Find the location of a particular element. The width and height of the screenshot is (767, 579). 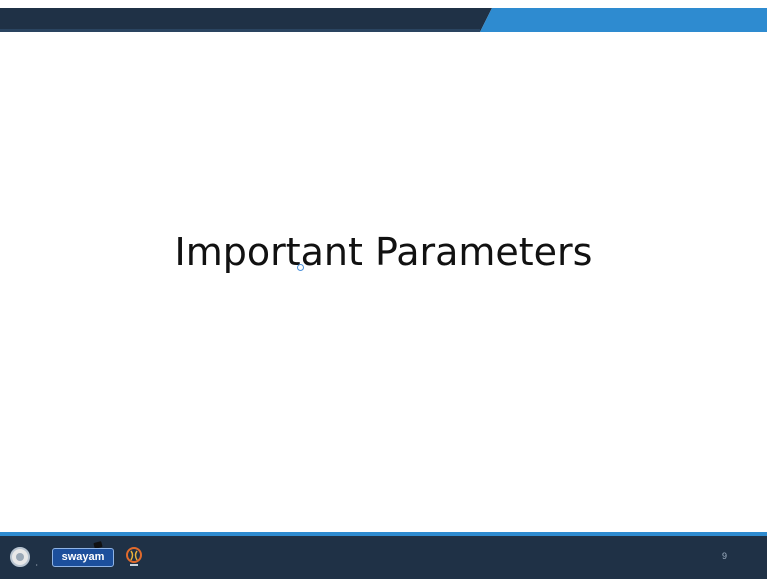

top-band-dark is located at coordinates (246, 20).